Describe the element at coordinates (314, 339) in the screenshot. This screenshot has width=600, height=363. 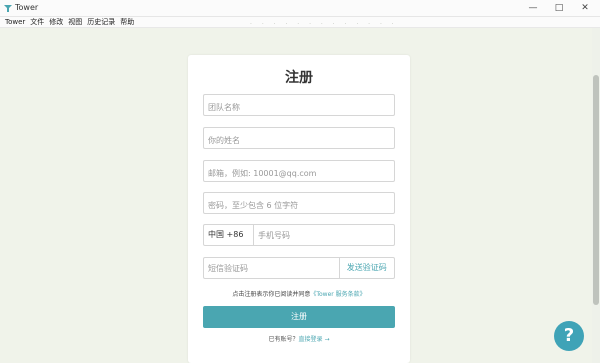
I see `login-link: 直接登录 →` at that location.